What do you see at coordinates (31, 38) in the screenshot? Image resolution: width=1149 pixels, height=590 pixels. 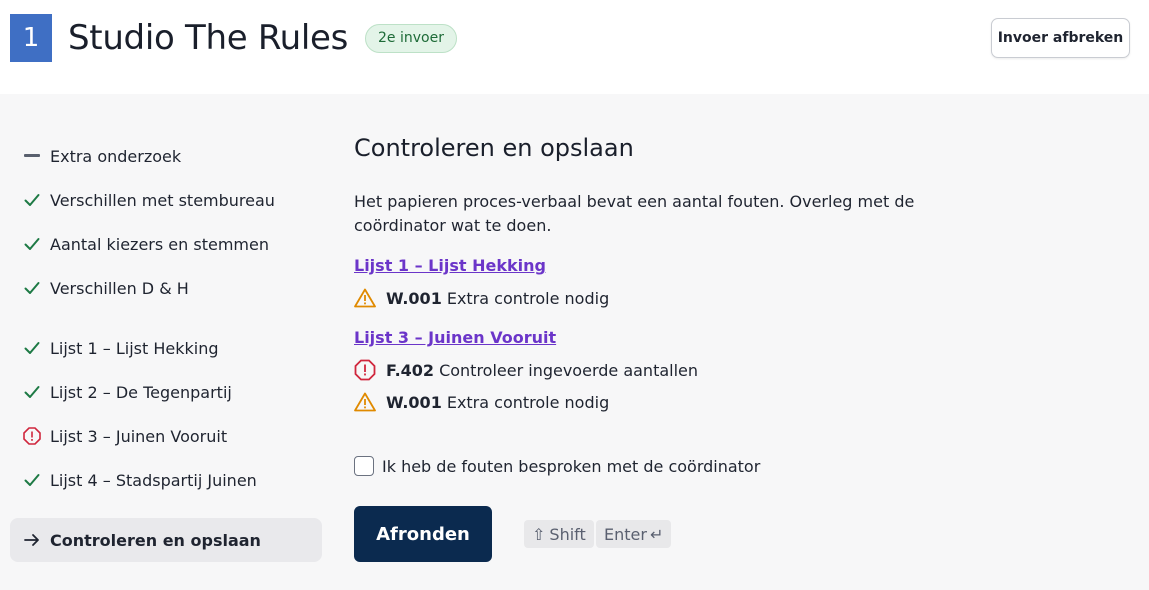 I see `polling-station-number: 1` at bounding box center [31, 38].